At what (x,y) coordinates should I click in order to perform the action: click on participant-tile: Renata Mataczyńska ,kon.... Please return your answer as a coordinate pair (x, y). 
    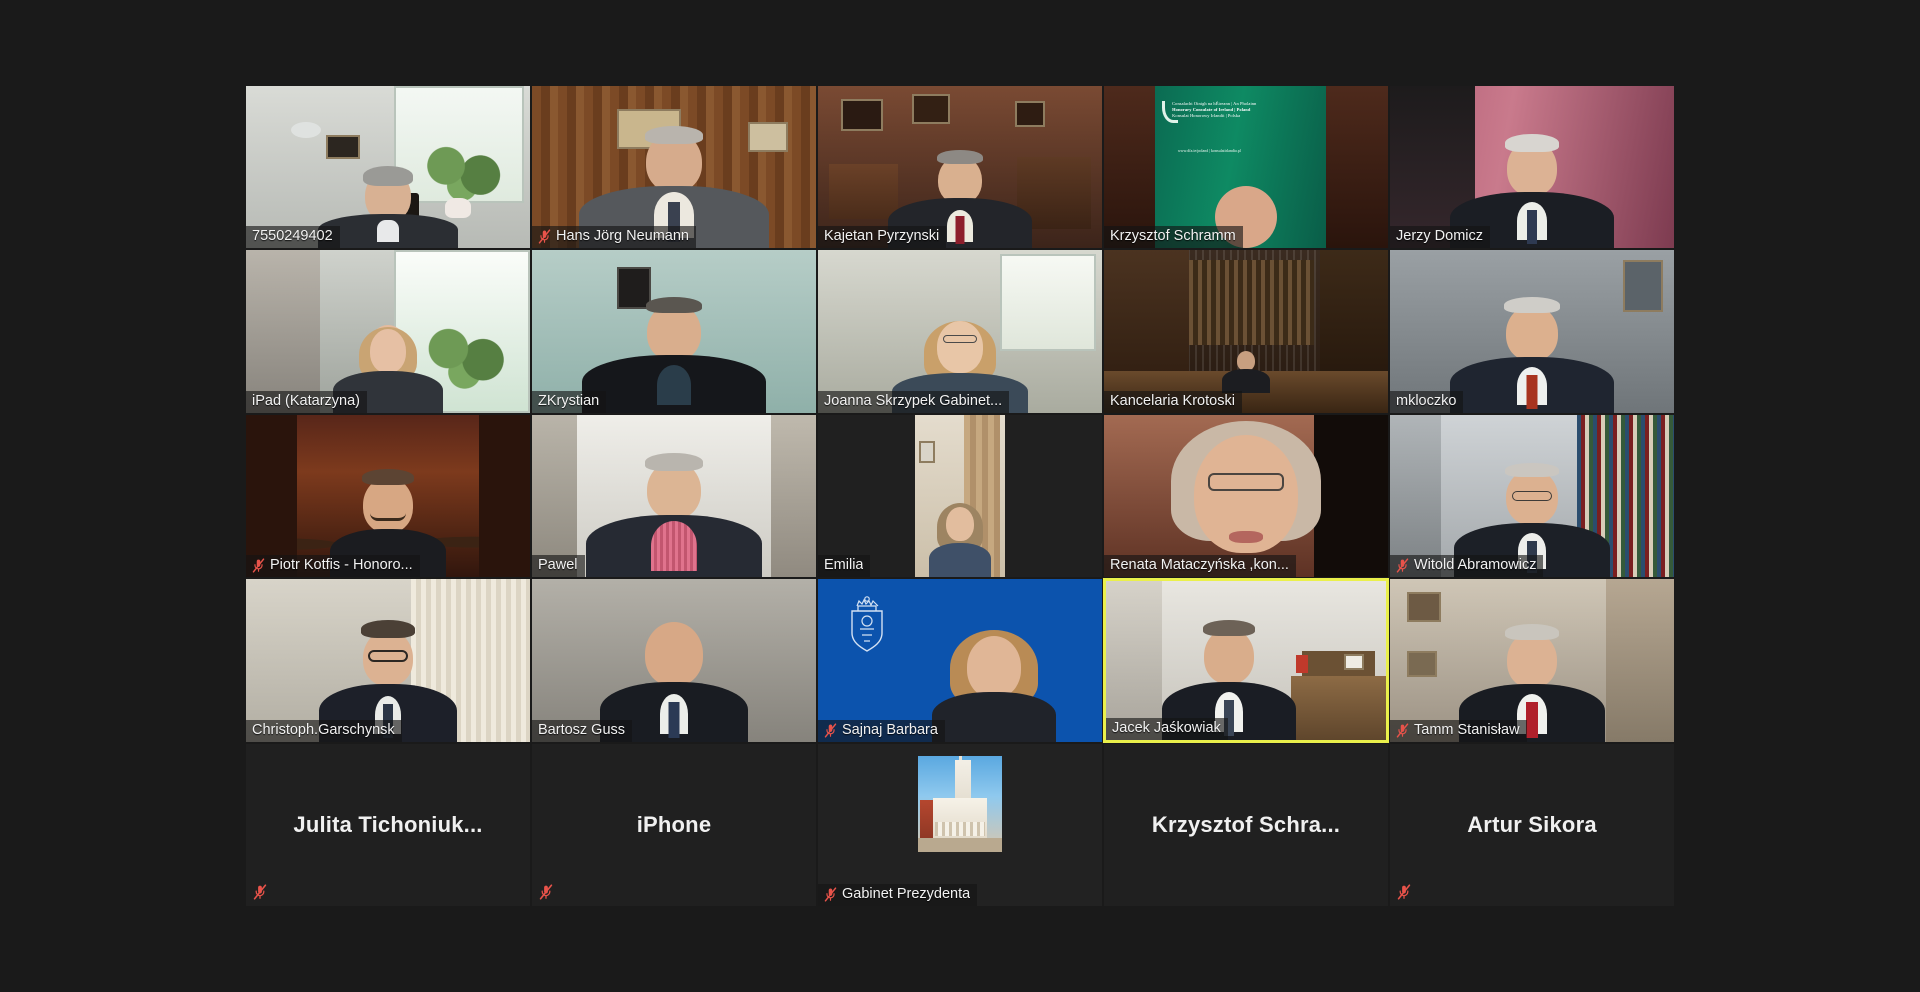
    Looking at the image, I should click on (1246, 496).